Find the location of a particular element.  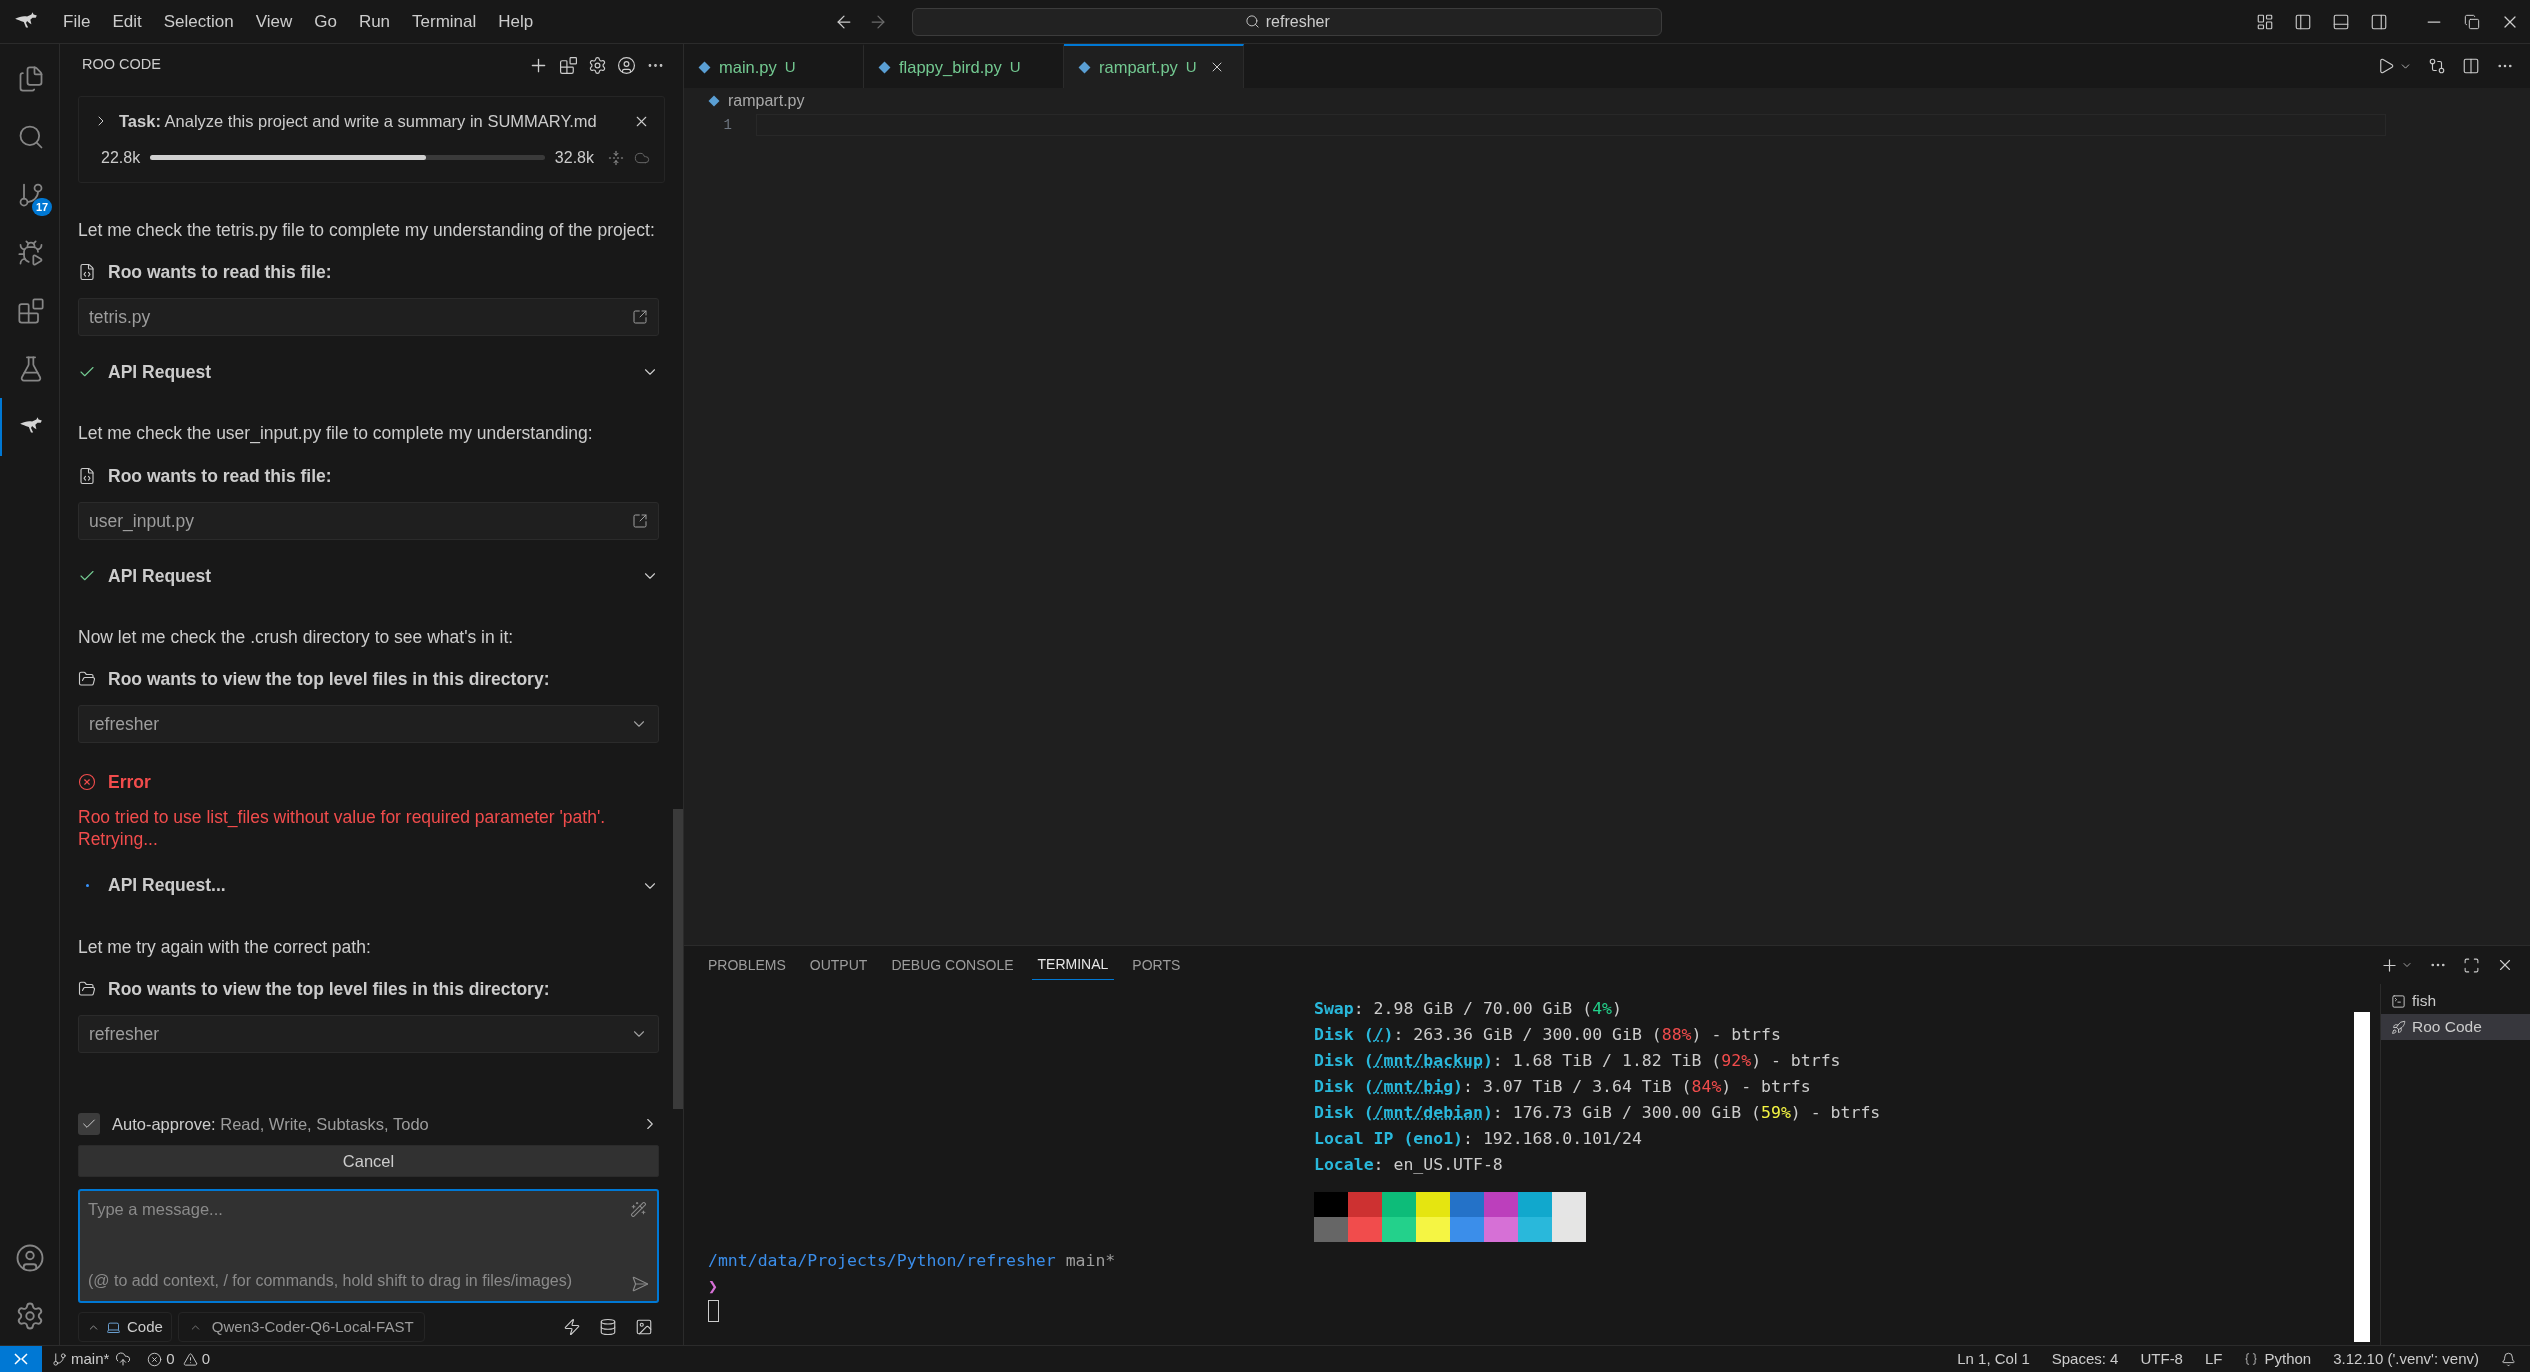

terminal-line: Local IP (eno1): 192.168.0.101/24 is located at coordinates (1478, 1139).